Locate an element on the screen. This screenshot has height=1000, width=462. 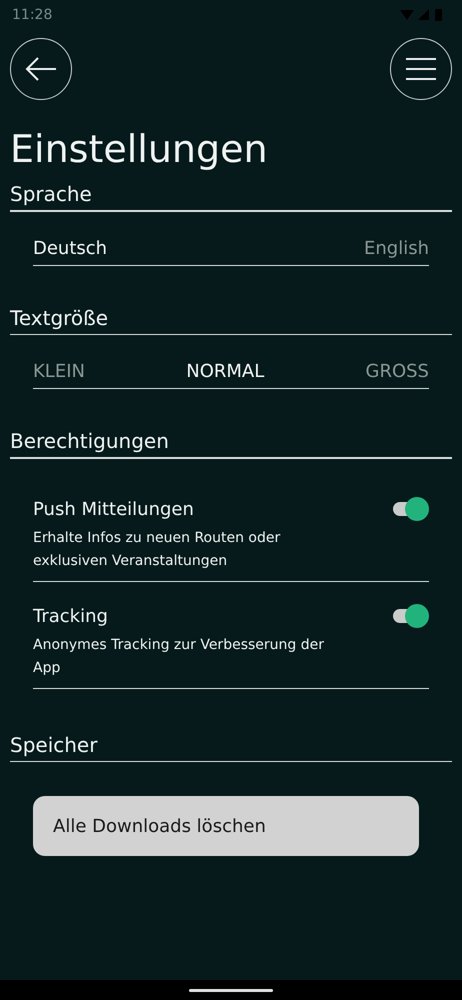
section-heading: Speicher is located at coordinates (54, 745).